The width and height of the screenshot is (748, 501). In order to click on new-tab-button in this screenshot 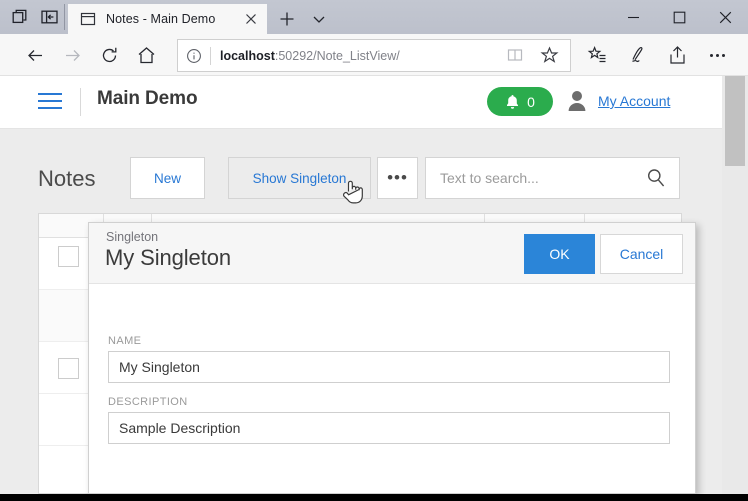, I will do `click(287, 19)`.